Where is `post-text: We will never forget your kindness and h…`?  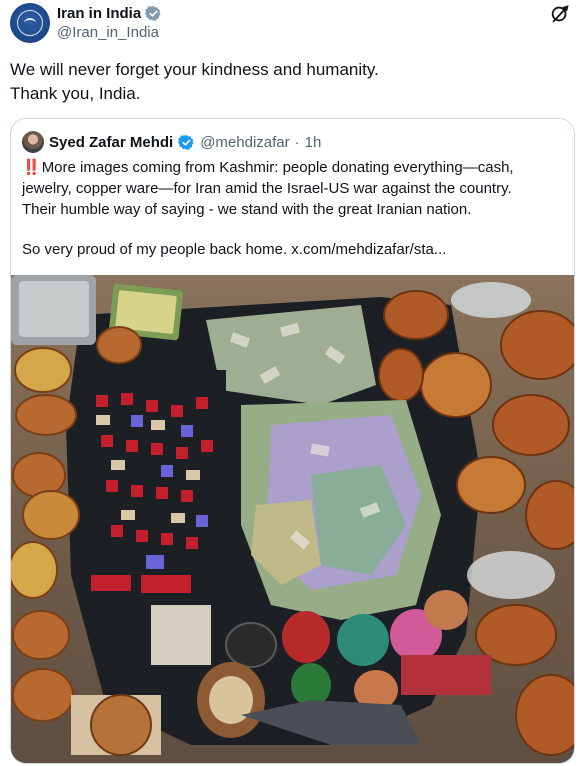
post-text: We will never forget your kindness and h… is located at coordinates (290, 82).